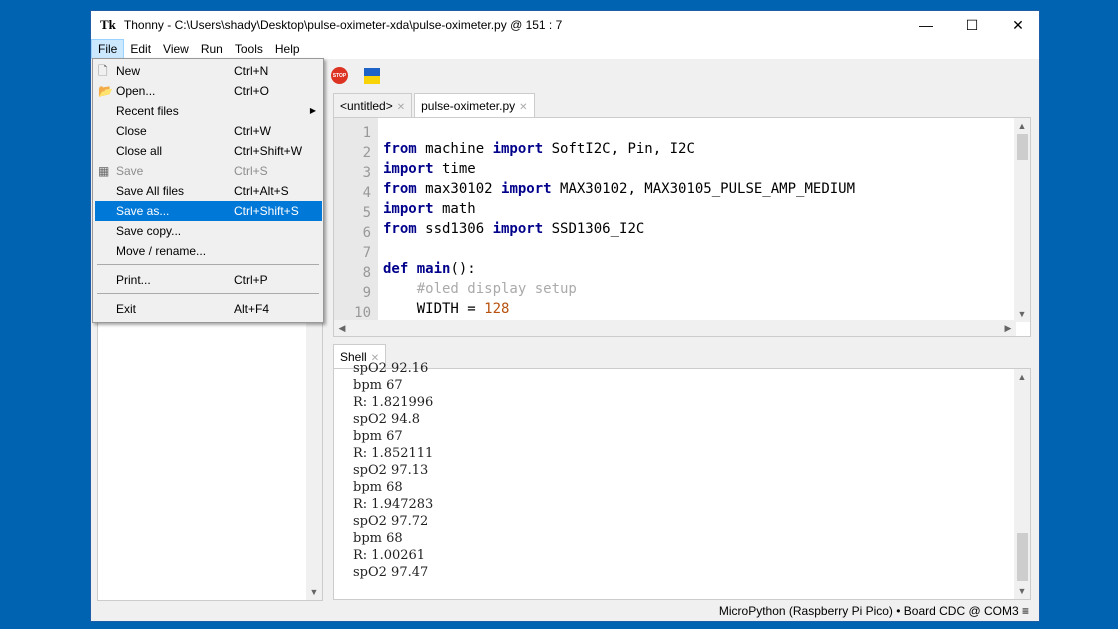  I want to click on line-numbers: 1 2 3 4 5 6 7 8 9 10, so click(356, 220).